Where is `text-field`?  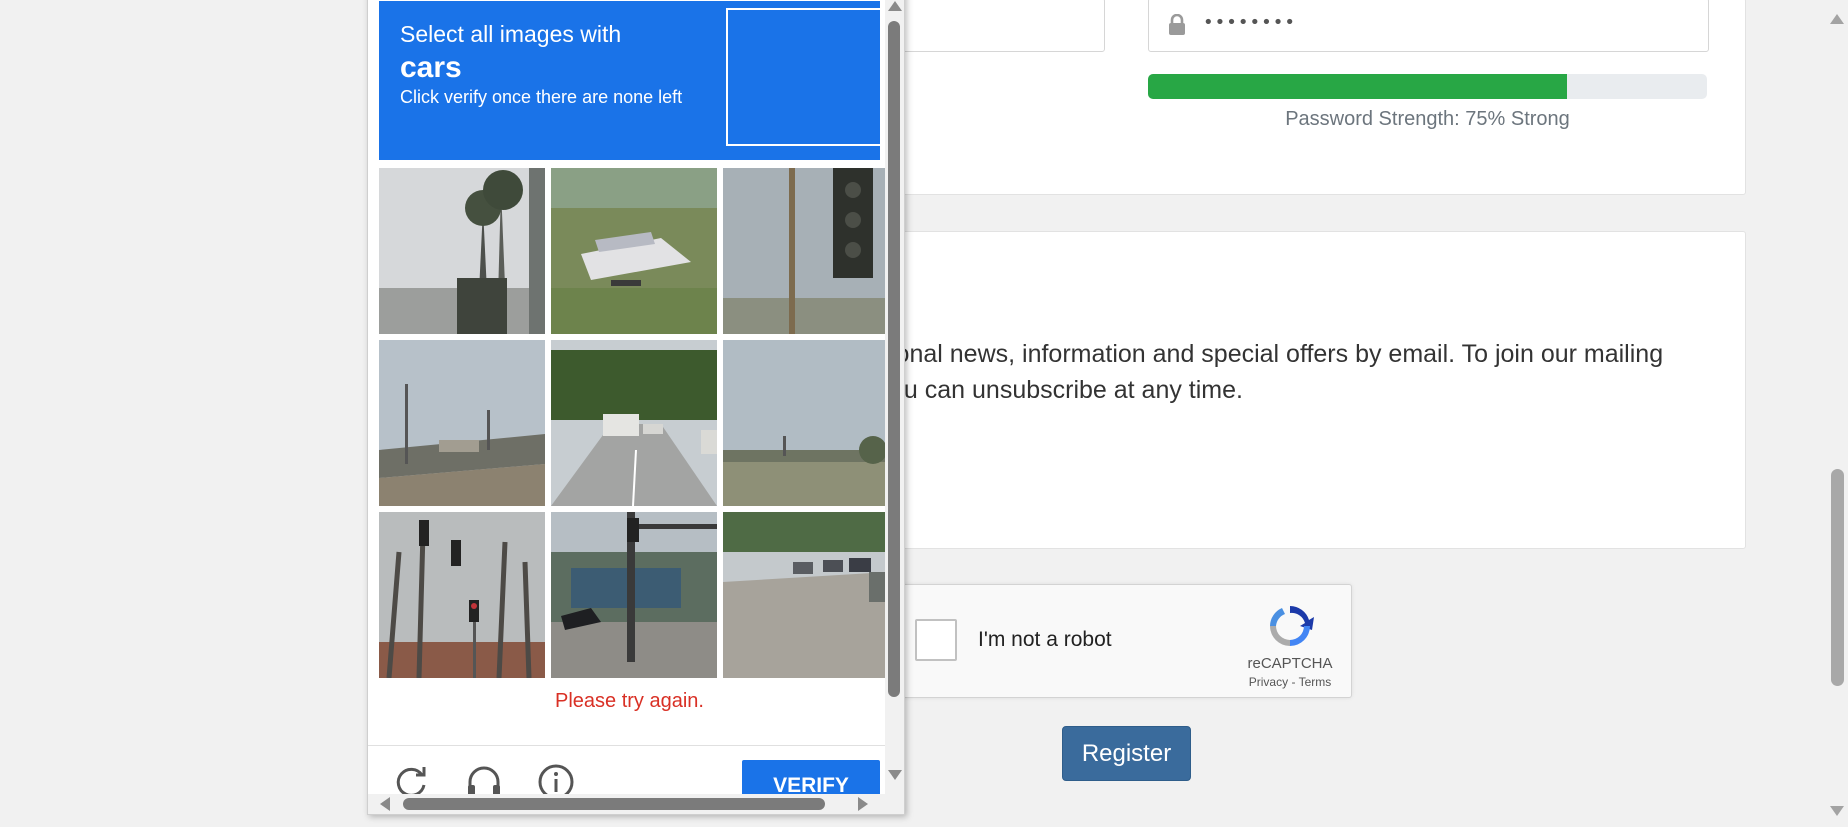
text-field is located at coordinates (992, 26).